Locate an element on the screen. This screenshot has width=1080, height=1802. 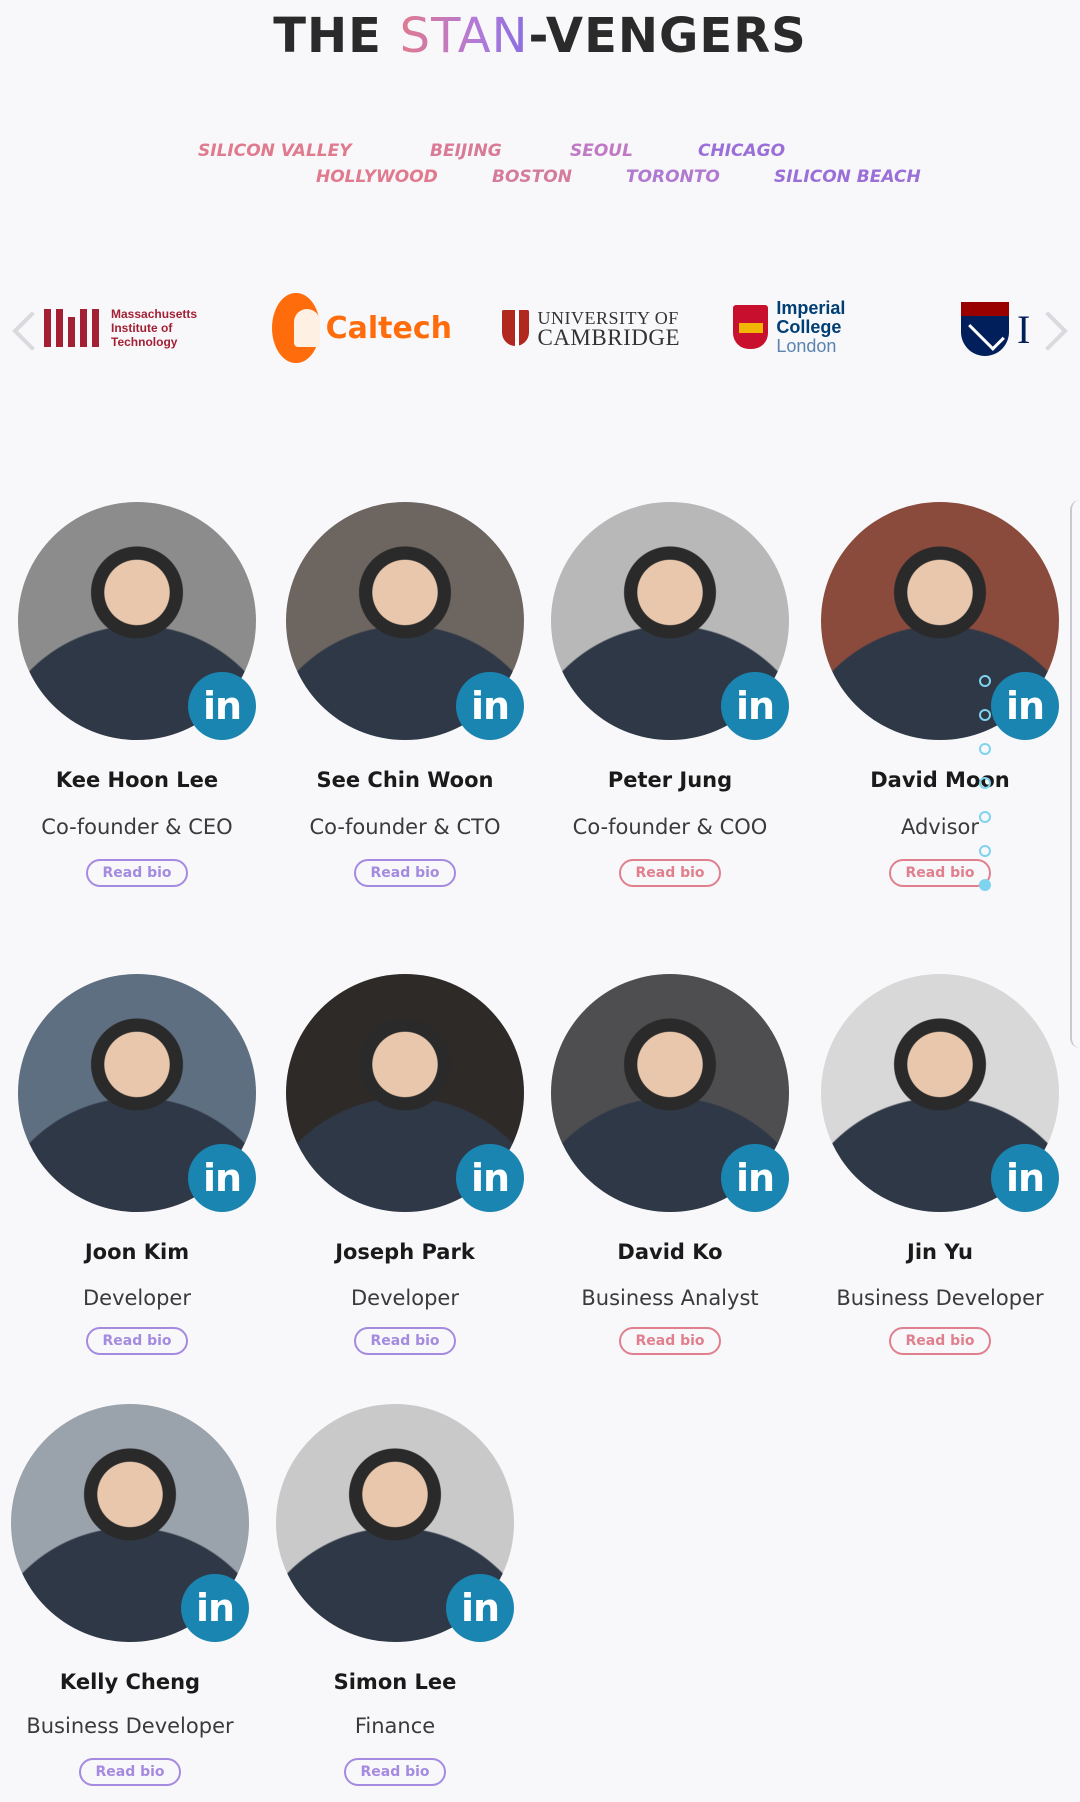
member-name: Simon Lee is located at coordinates (395, 1682).